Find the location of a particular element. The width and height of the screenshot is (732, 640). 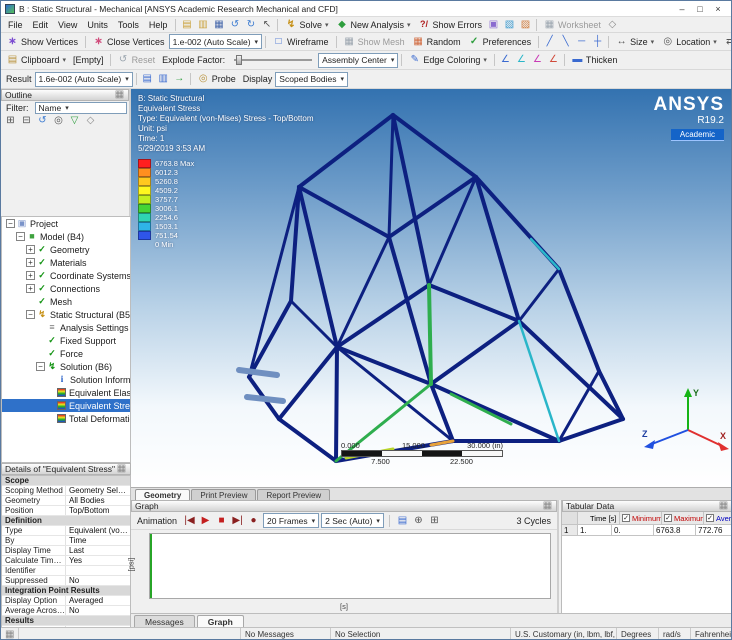

status-angular-rate-unit: rad/s is located at coordinates (675, 633).